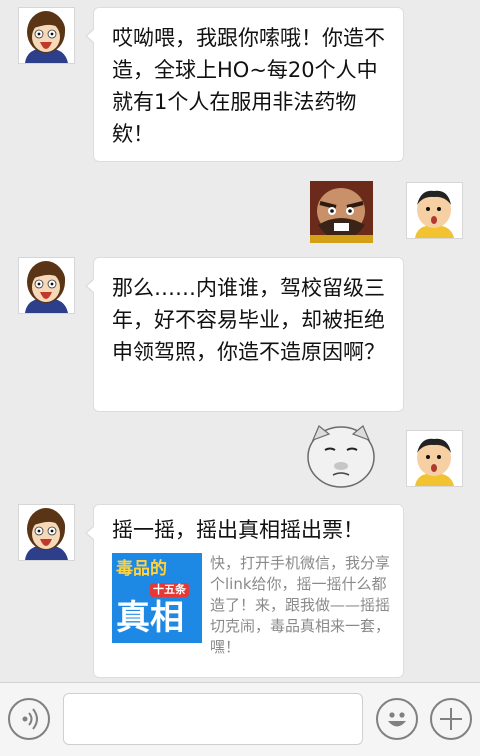 This screenshot has height=756, width=480. What do you see at coordinates (238, 530) in the screenshot?
I see `link-card-title: 摇一摇，摇出真相摇出票！` at bounding box center [238, 530].